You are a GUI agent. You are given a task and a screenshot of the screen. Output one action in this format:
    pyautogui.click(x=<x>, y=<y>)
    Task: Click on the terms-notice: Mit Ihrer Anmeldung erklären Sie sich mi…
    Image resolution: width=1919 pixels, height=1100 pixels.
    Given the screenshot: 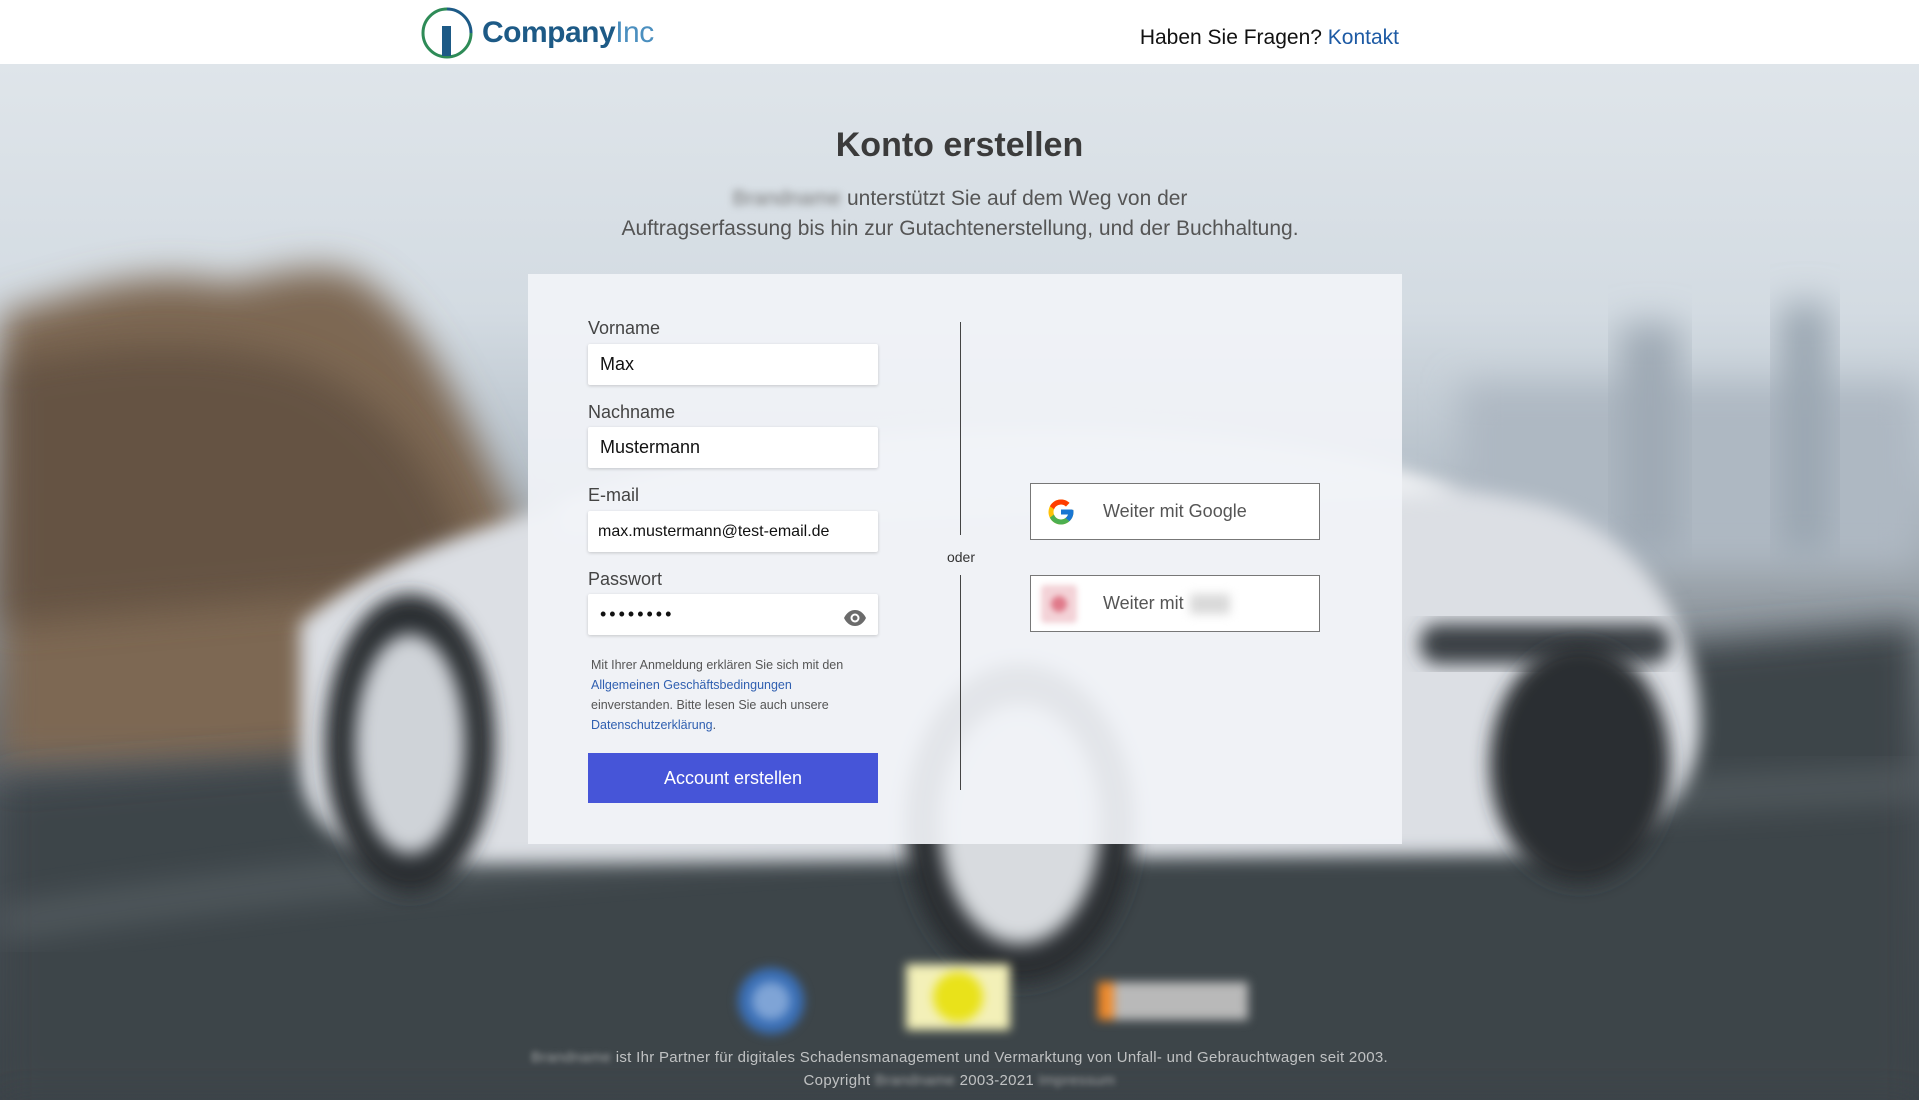 What is the action you would take?
    pyautogui.click(x=736, y=695)
    